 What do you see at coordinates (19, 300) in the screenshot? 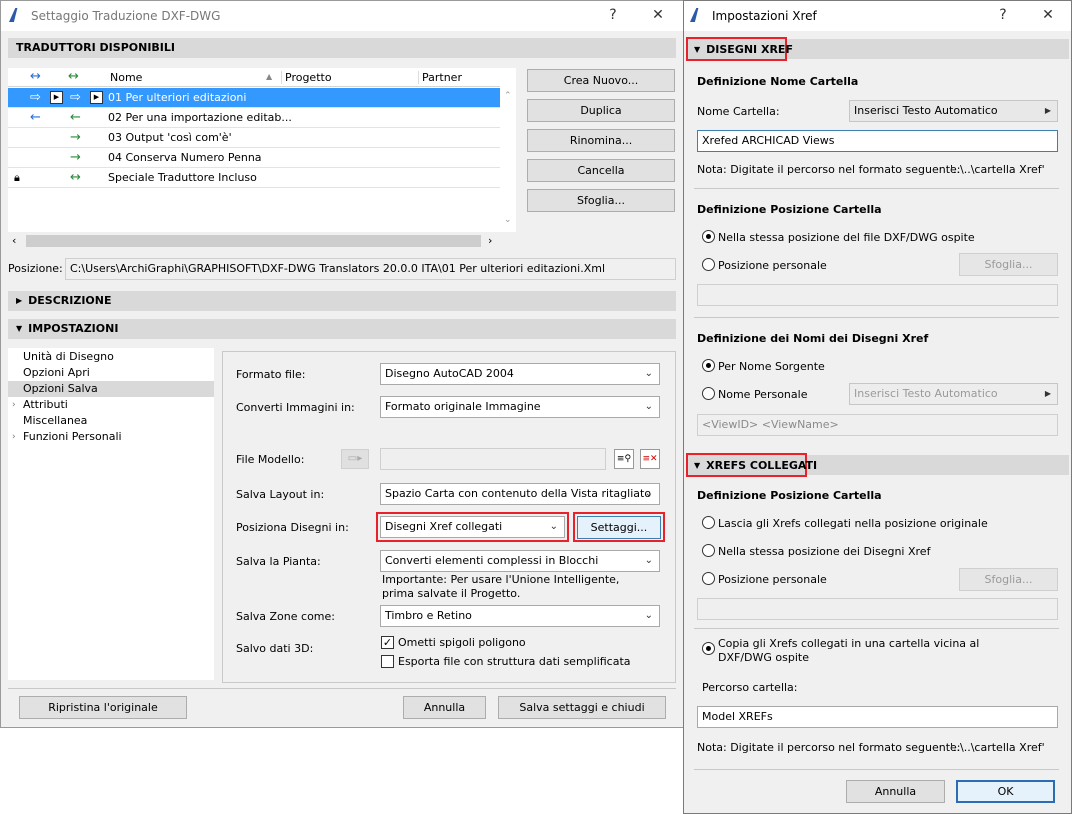
I see `expand-icon: ▶` at bounding box center [19, 300].